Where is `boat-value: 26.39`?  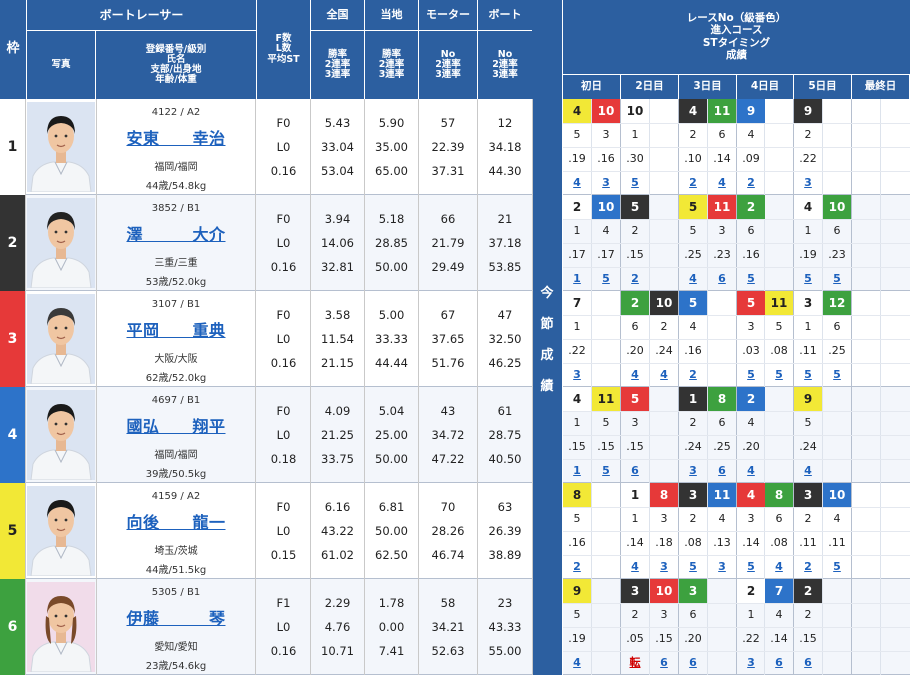
boat-value: 26.39 is located at coordinates (505, 531).